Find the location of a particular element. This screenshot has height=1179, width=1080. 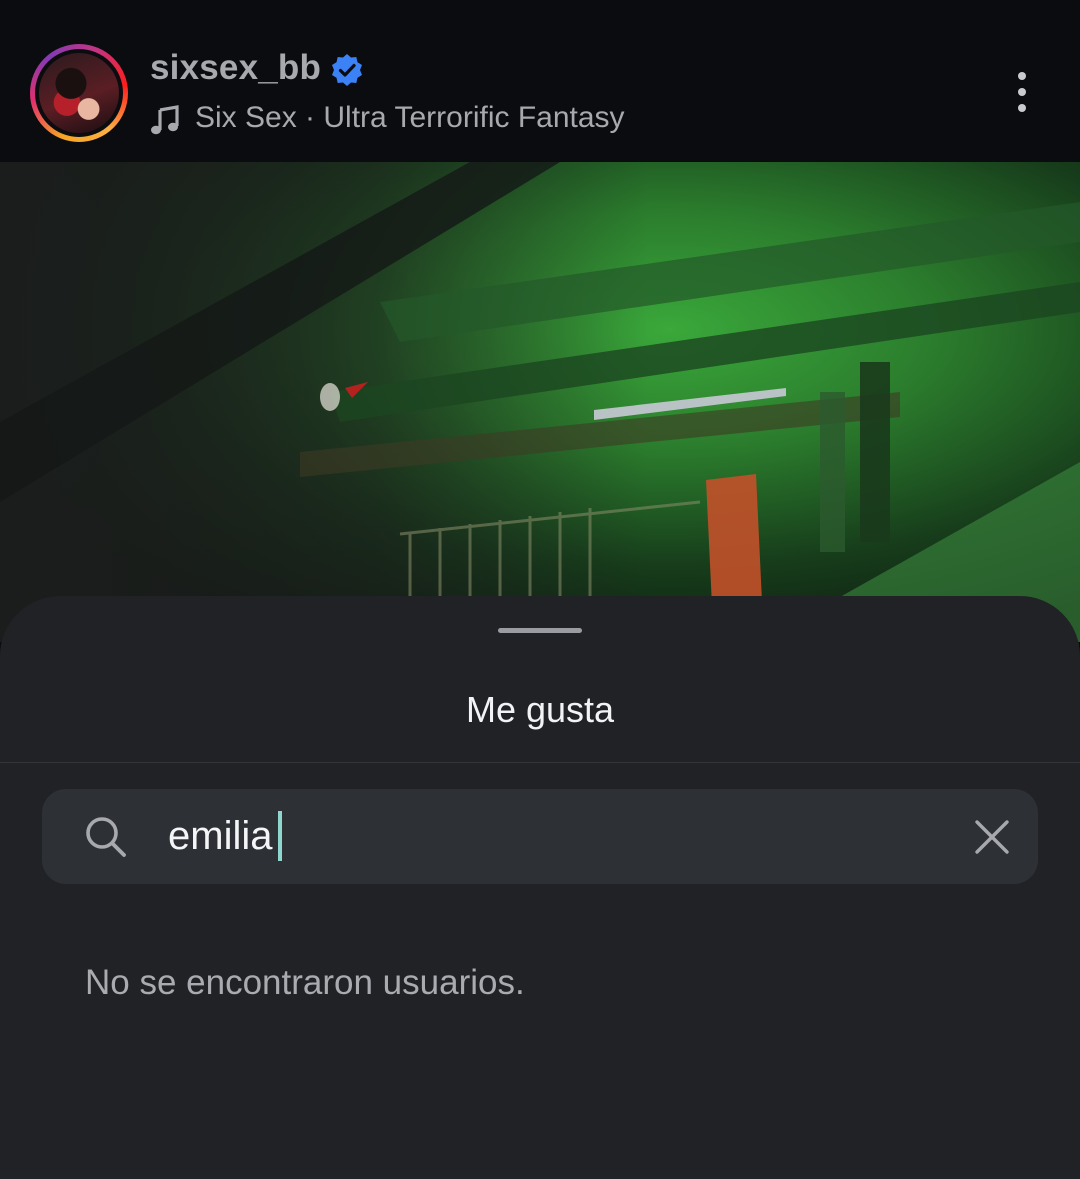

verified-badge-icon is located at coordinates (347, 70).